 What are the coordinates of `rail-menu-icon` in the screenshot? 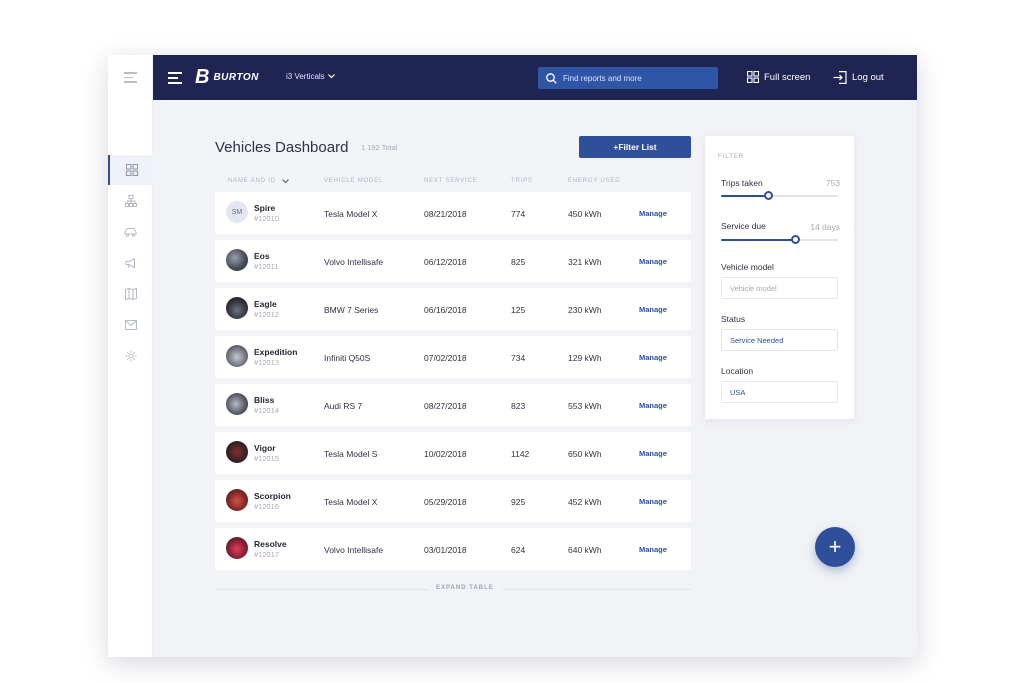 It's located at (130, 79).